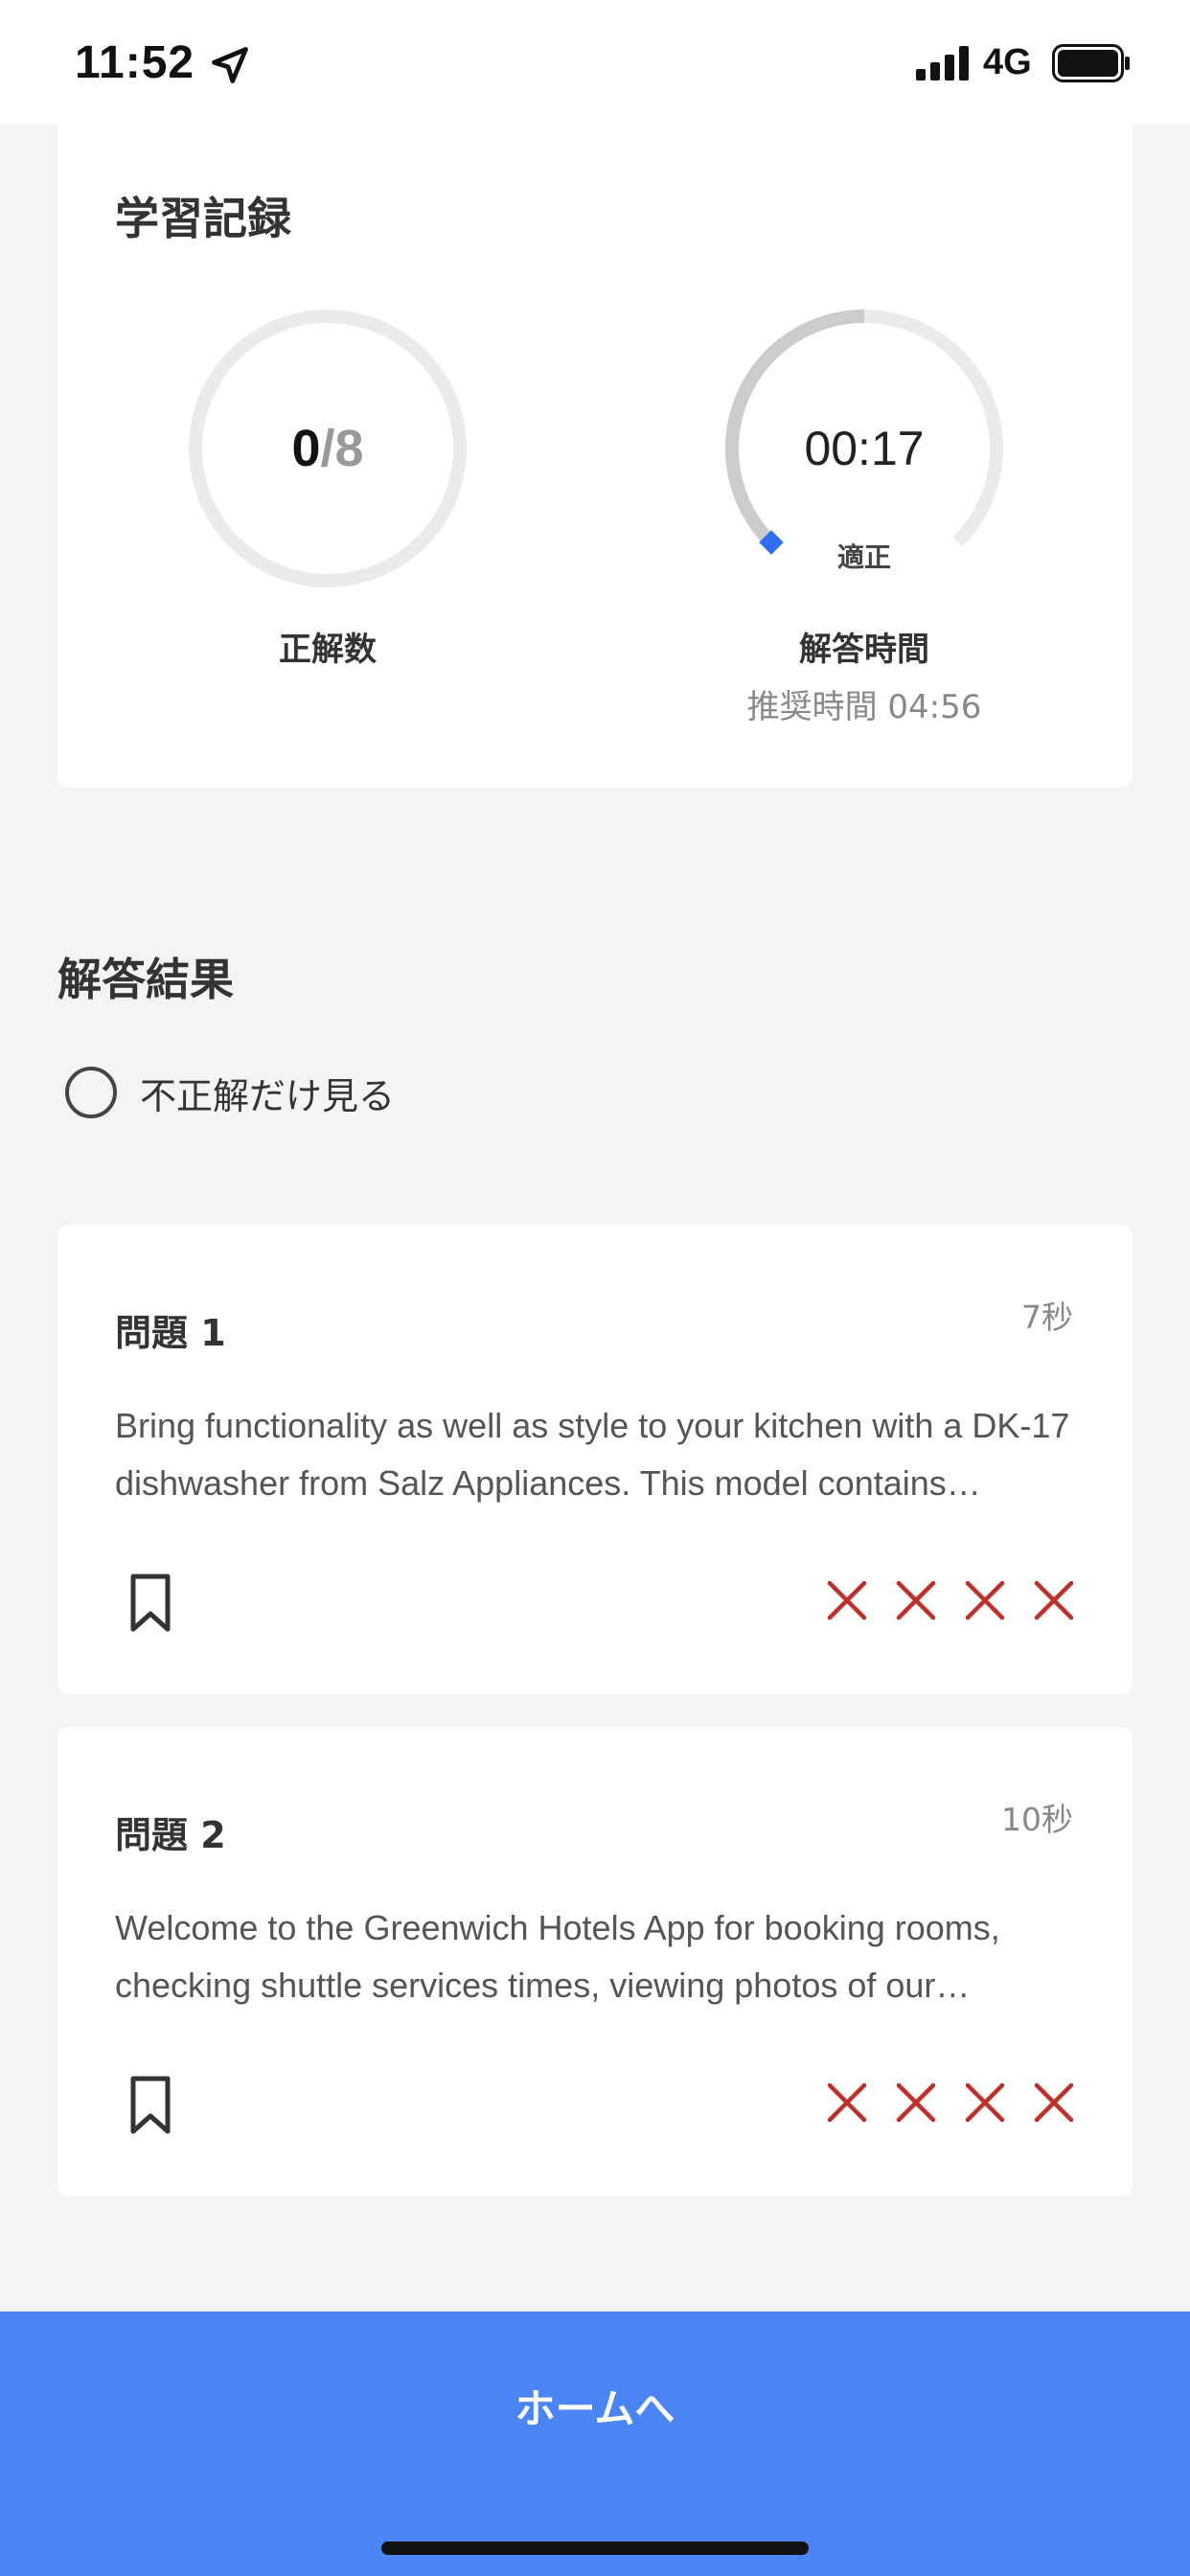  What do you see at coordinates (230, 65) in the screenshot?
I see `location-arrow-icon` at bounding box center [230, 65].